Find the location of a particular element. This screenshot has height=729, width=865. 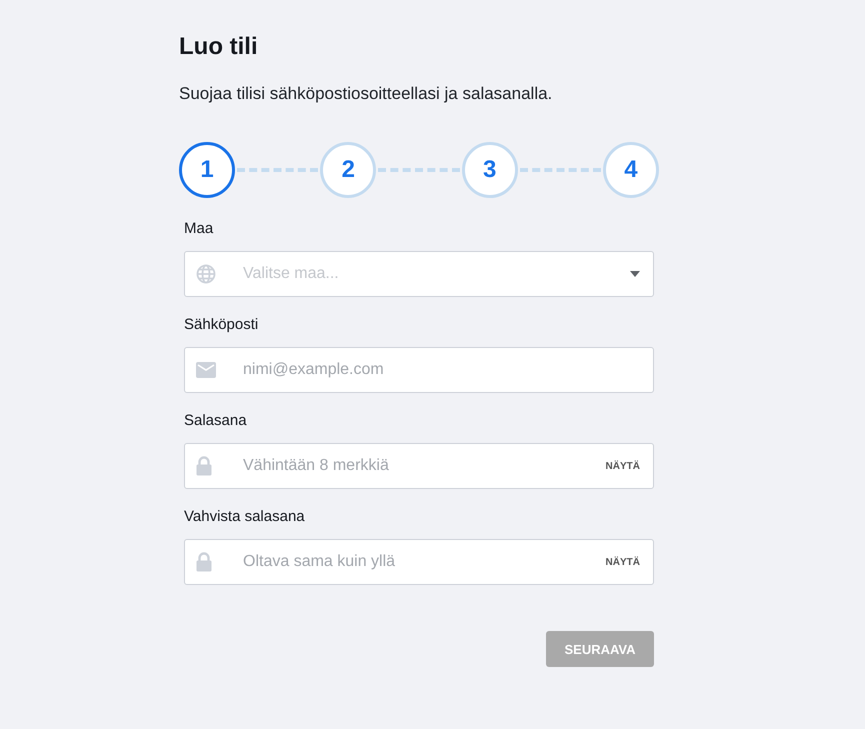

page-title: Luo tili is located at coordinates (219, 47).